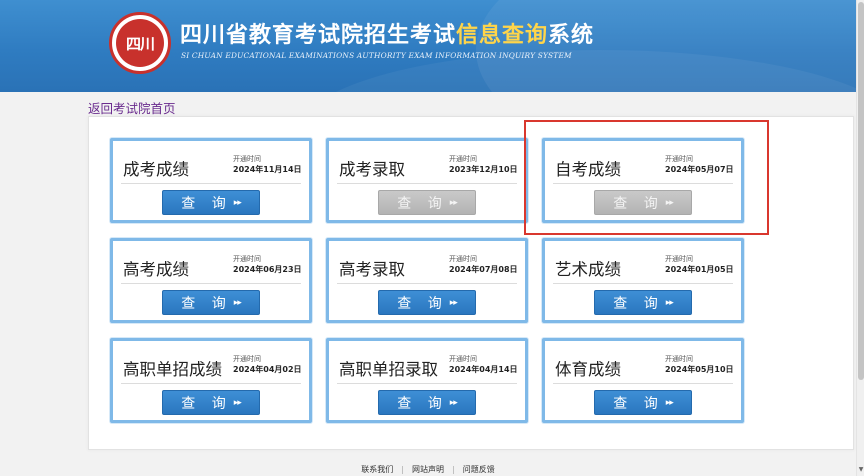 The height and width of the screenshot is (476, 864). I want to click on site-title-prefix: 四川省教育考试院招生考试, so click(318, 35).